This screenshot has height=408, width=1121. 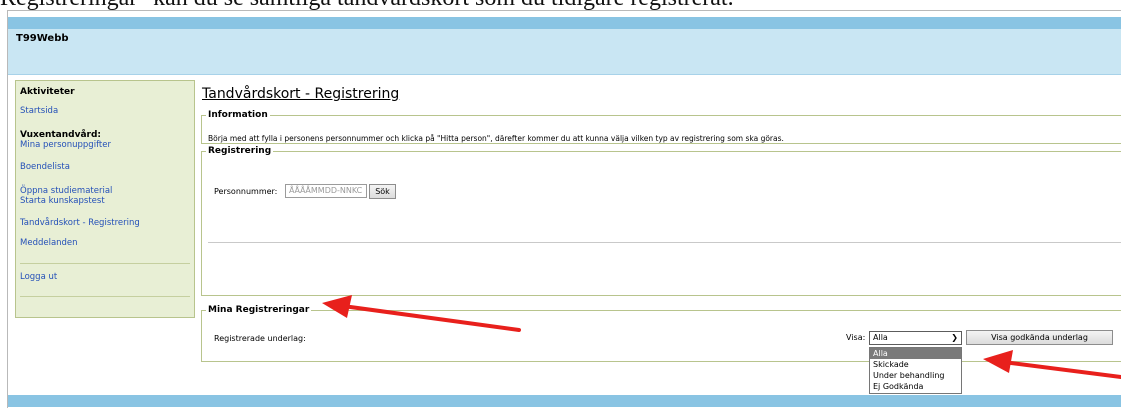 I want to click on annotation-arrows, so click(x=721, y=337).